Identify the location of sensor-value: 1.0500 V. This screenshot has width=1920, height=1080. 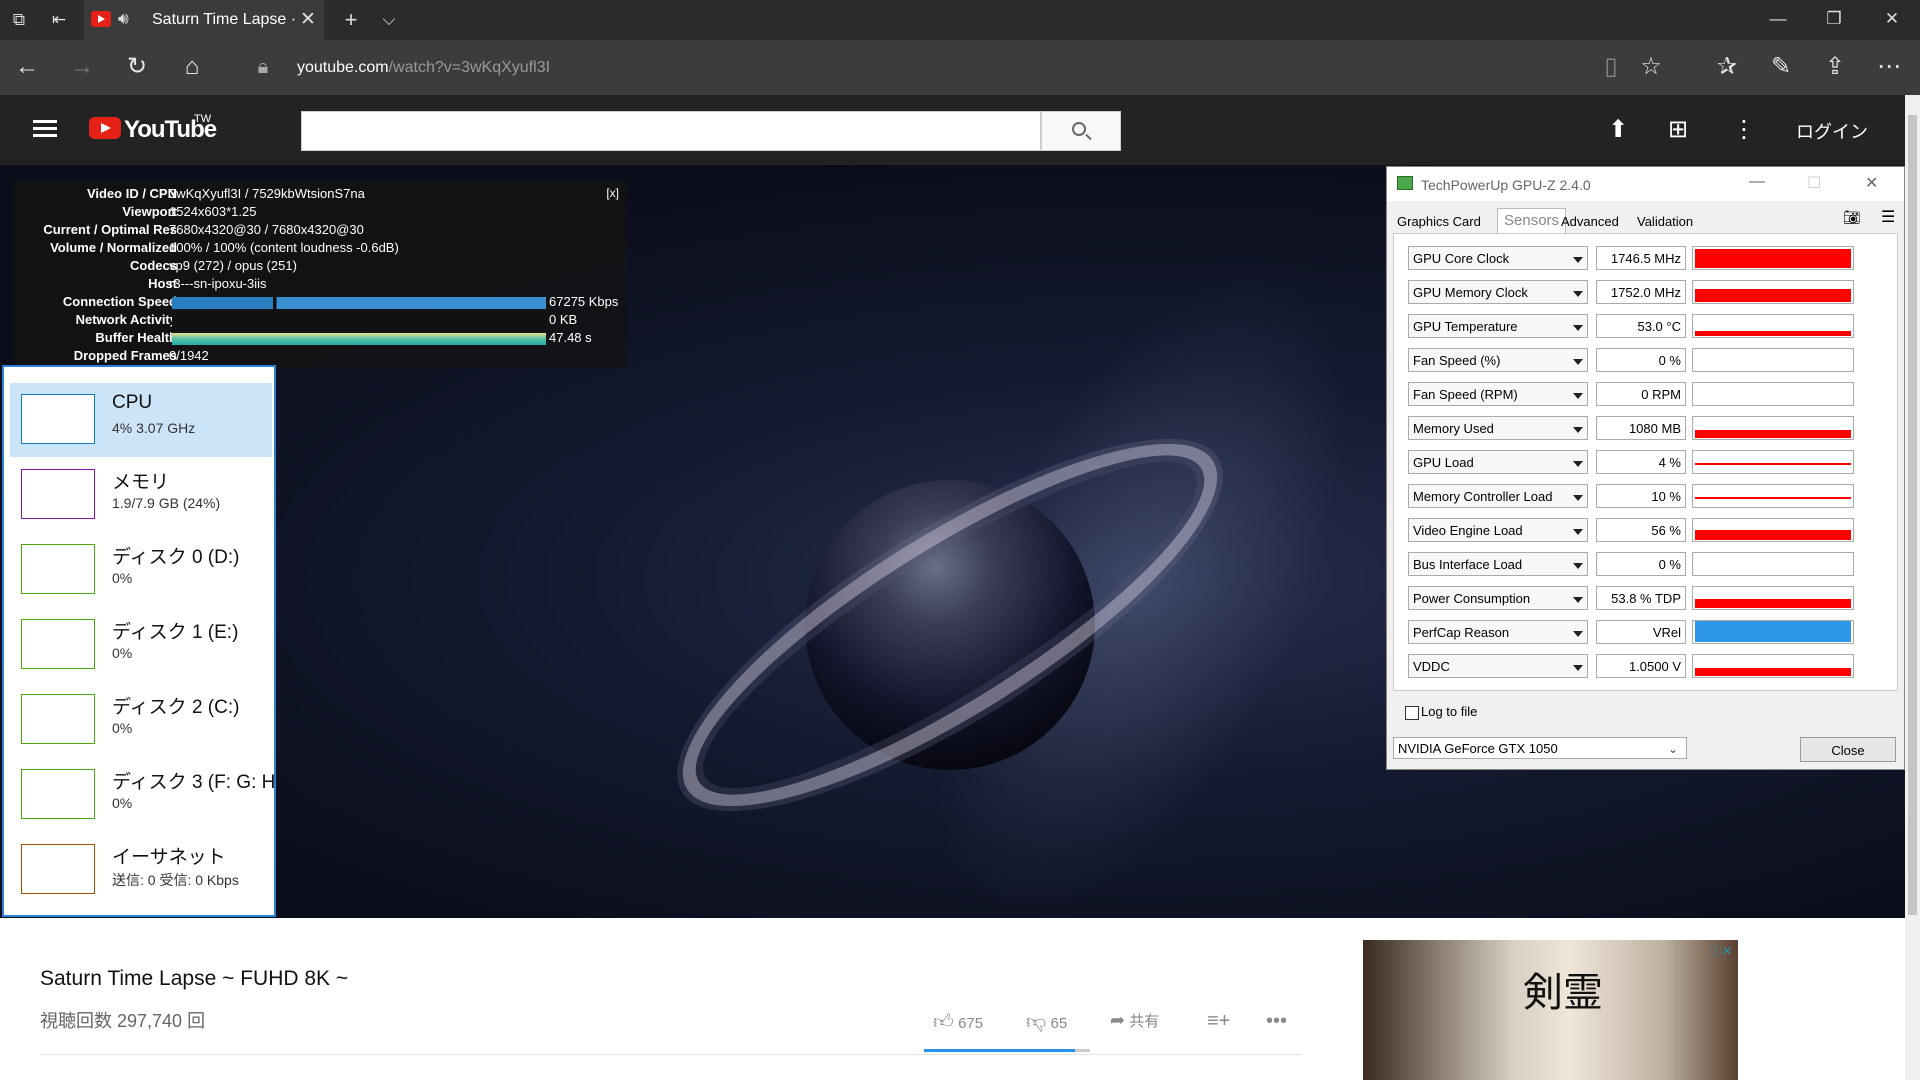
(1641, 666).